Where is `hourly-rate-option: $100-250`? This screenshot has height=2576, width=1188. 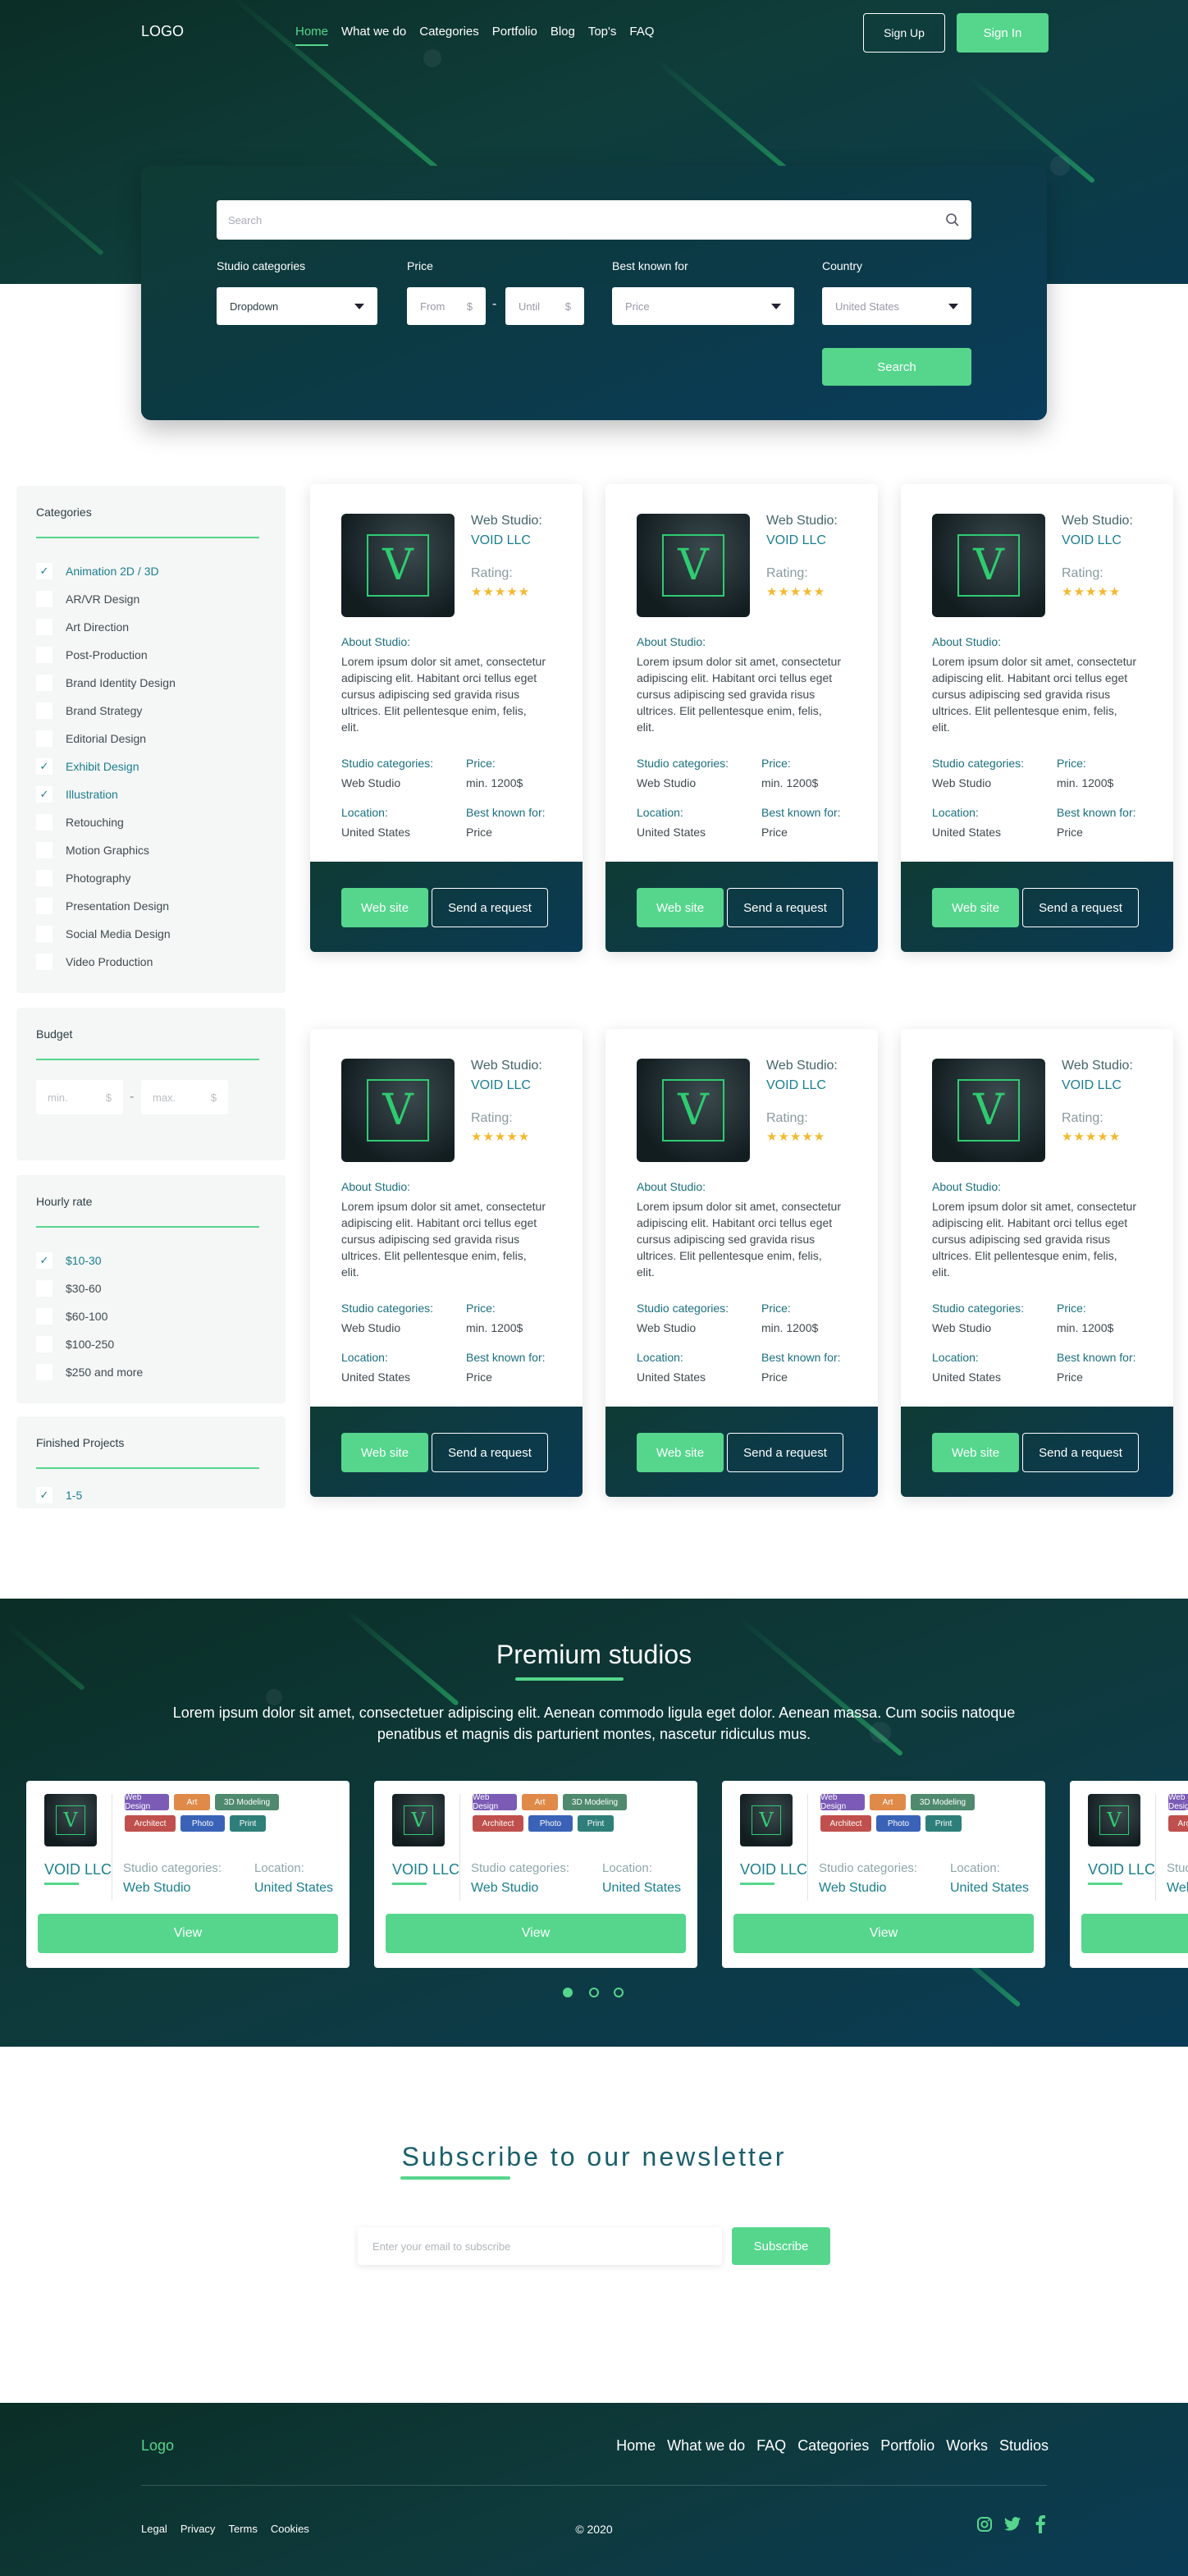 hourly-rate-option: $100-250 is located at coordinates (75, 1344).